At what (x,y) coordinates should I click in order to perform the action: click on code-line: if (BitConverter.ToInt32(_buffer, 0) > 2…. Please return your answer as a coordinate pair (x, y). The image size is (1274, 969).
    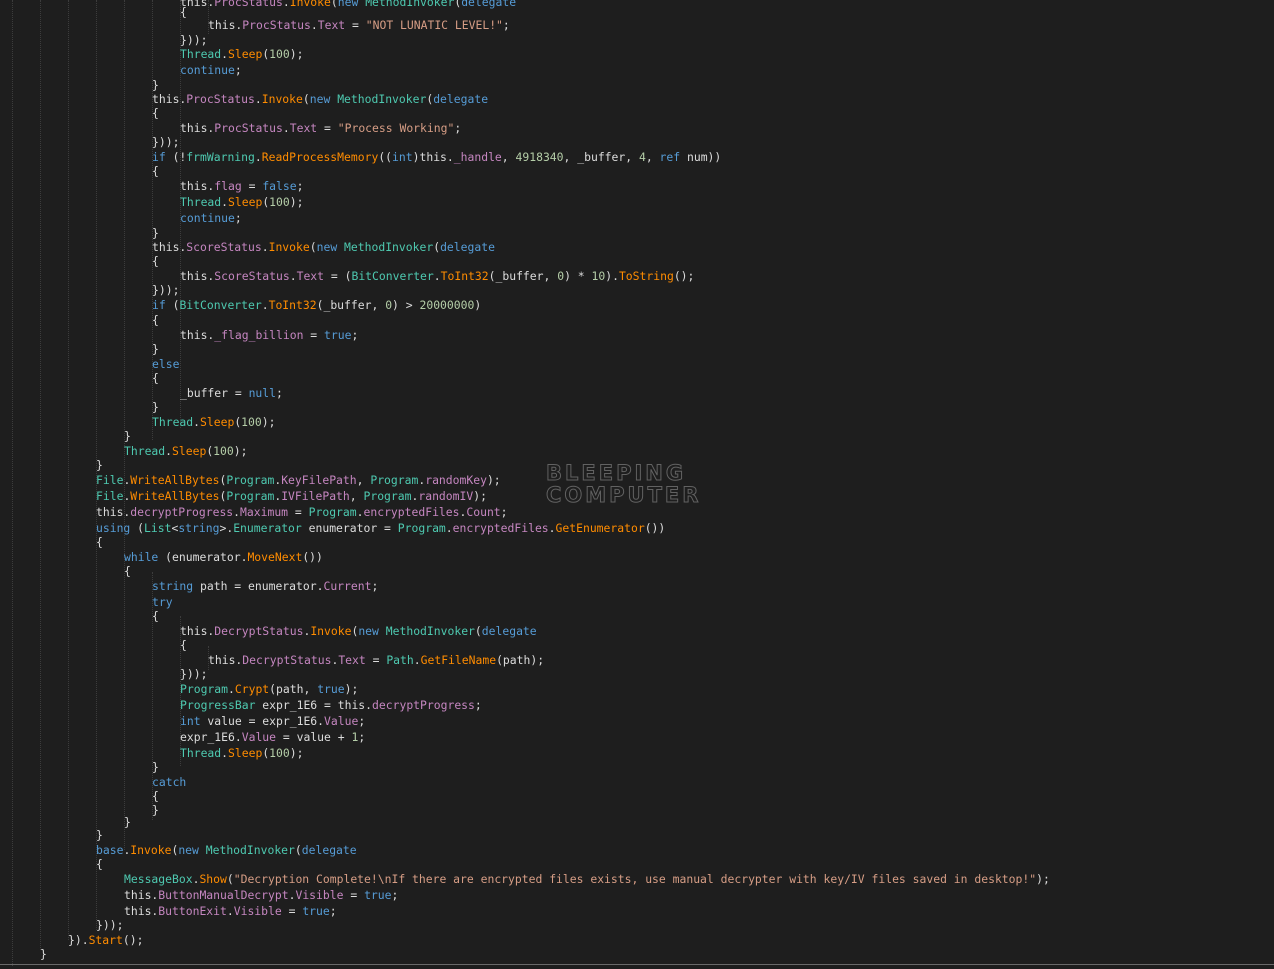
    Looking at the image, I should click on (316, 305).